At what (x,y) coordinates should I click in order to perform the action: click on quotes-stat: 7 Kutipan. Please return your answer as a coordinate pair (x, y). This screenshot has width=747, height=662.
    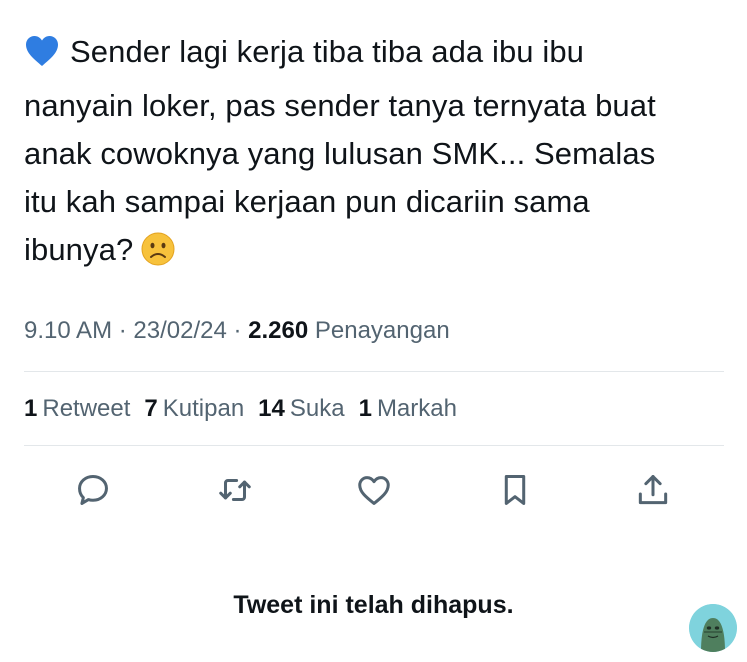
    Looking at the image, I should click on (194, 409).